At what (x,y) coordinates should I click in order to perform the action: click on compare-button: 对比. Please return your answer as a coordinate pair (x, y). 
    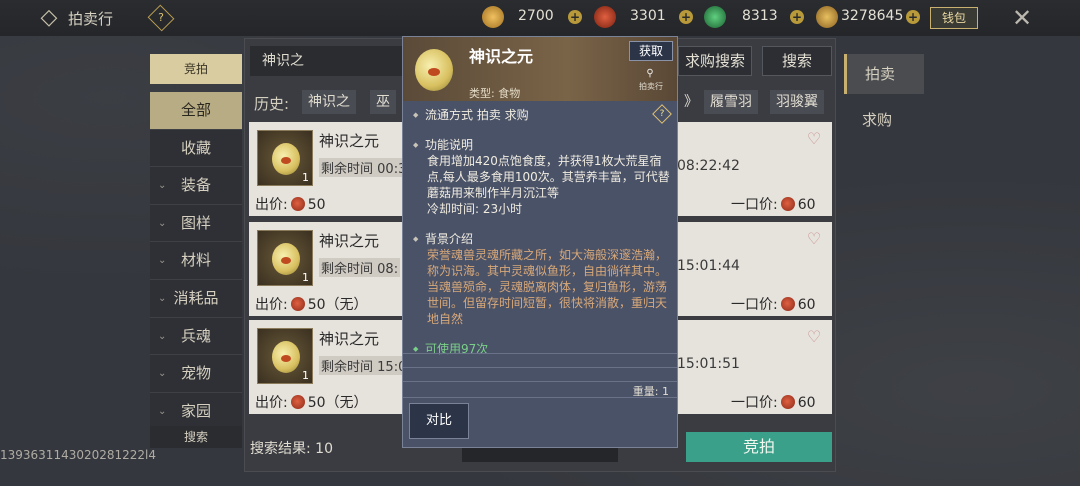
    Looking at the image, I should click on (439, 421).